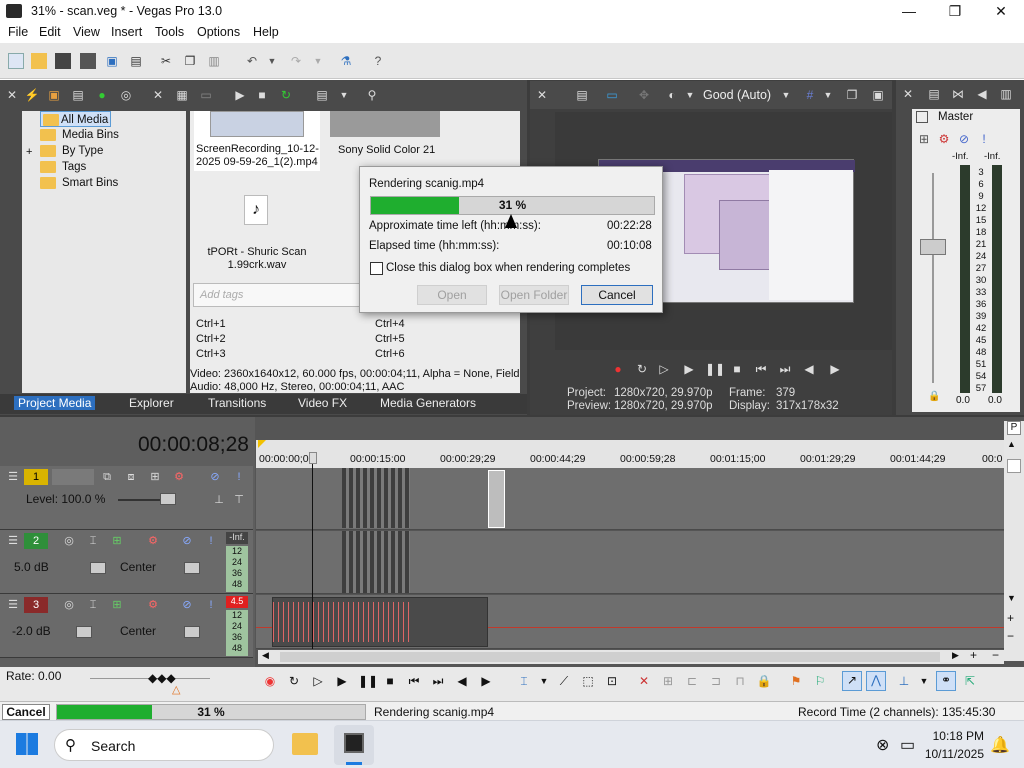  What do you see at coordinates (214, 61) in the screenshot?
I see `paste-icon: ▥` at bounding box center [214, 61].